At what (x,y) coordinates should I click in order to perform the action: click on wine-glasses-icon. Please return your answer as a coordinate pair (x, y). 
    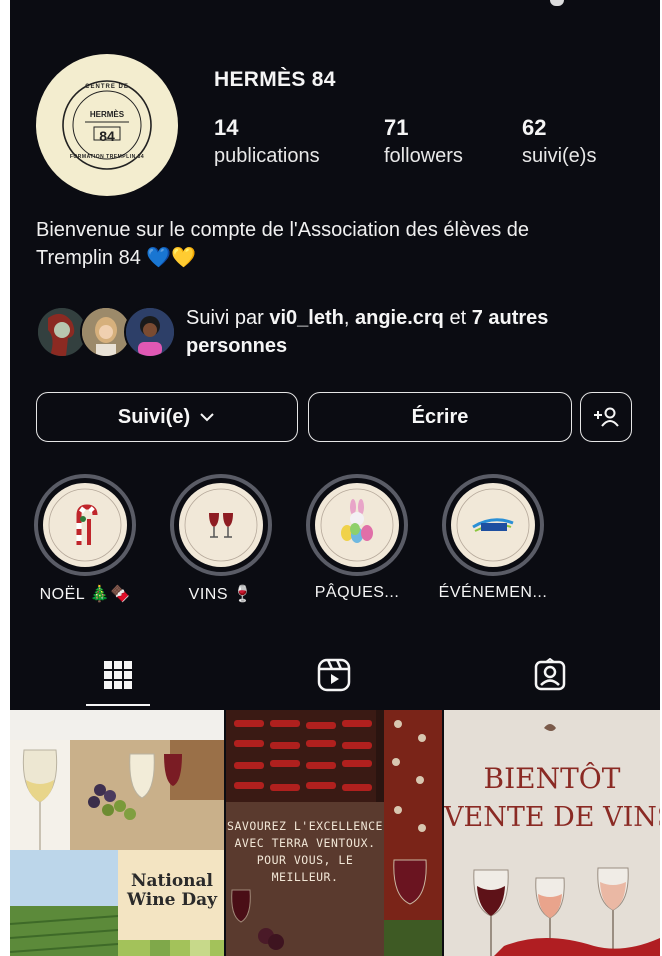
    Looking at the image, I should click on (221, 525).